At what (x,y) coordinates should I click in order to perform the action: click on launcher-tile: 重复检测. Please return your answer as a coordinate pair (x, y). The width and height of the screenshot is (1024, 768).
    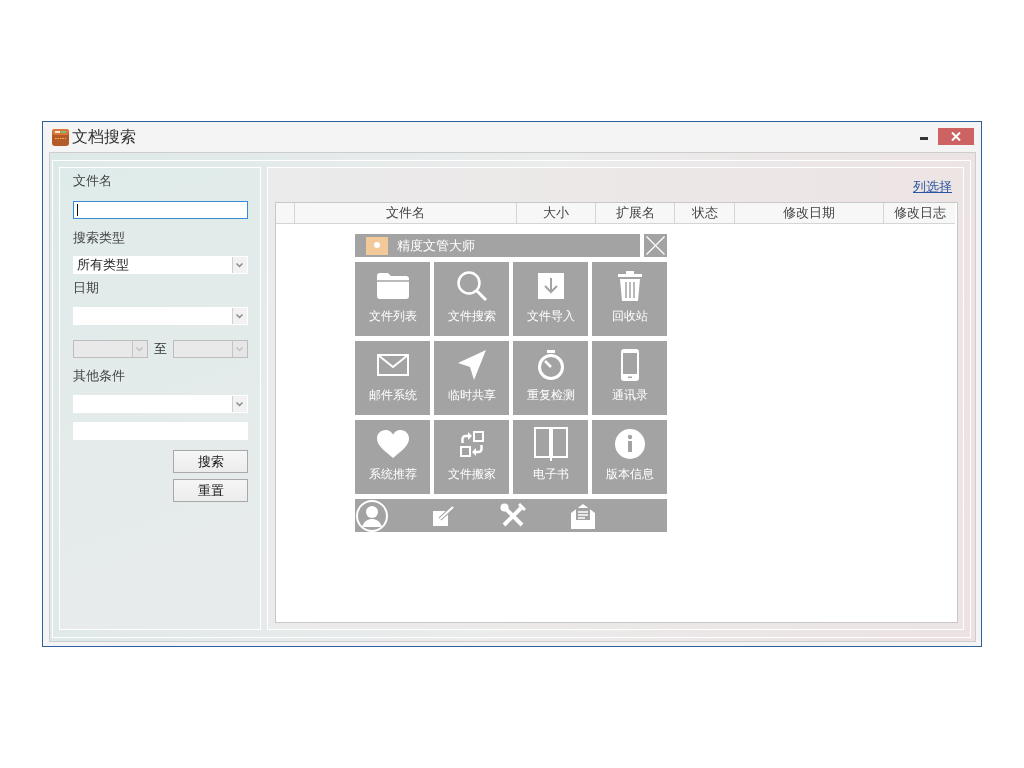
    Looking at the image, I should click on (550, 378).